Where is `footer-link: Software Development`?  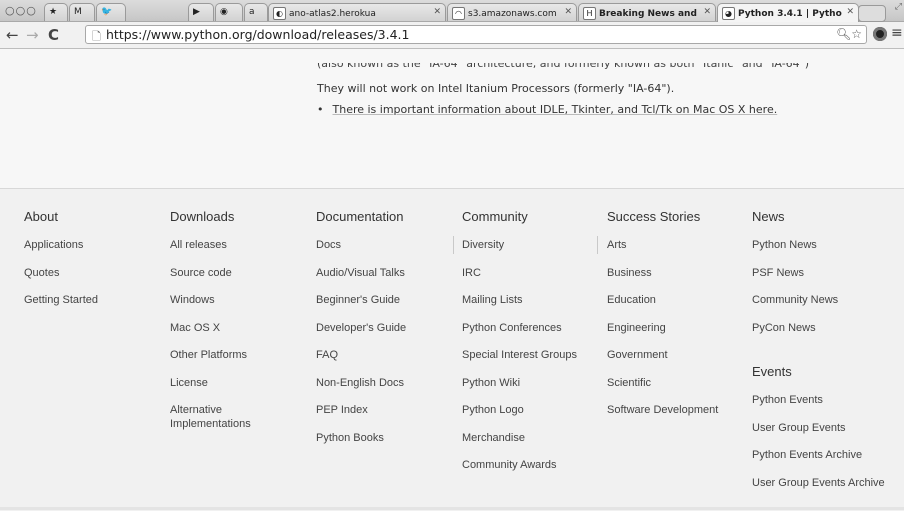
footer-link: Software Development is located at coordinates (662, 417).